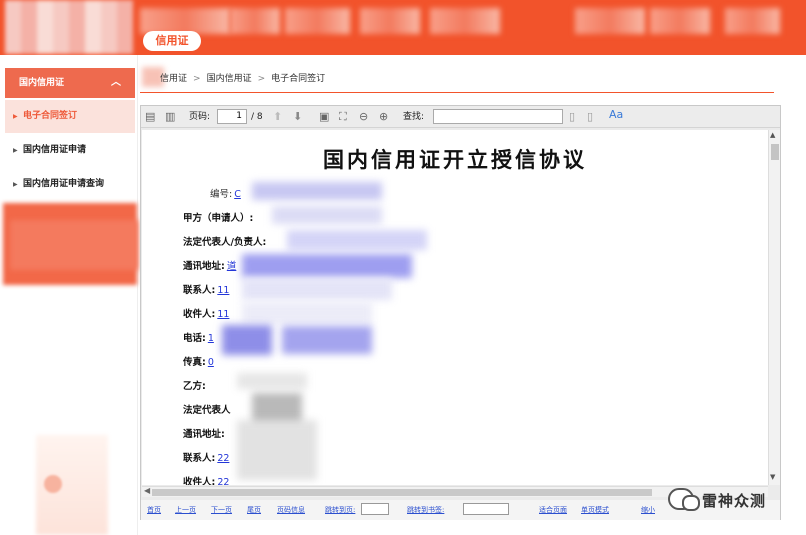  Describe the element at coordinates (616, 114) in the screenshot. I see `font-size-icon: Aa` at that location.